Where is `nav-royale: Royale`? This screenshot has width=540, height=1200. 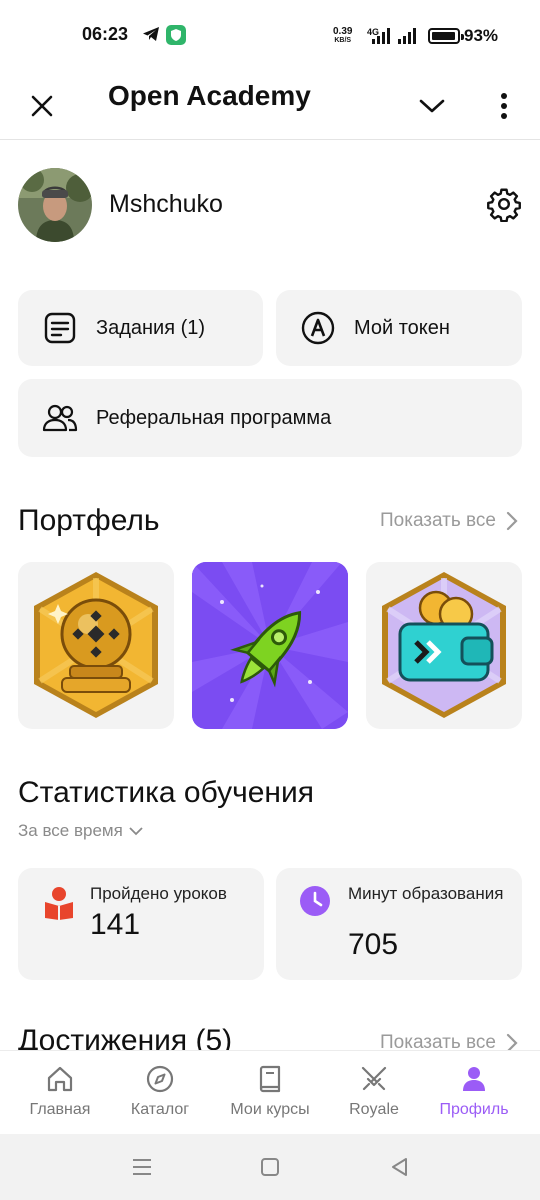
nav-royale: Royale is located at coordinates (374, 1093).